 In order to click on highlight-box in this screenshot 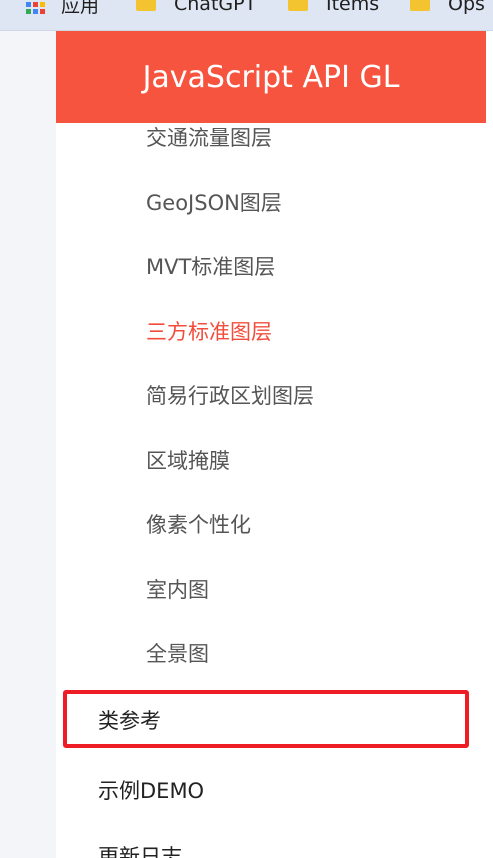, I will do `click(266, 719)`.